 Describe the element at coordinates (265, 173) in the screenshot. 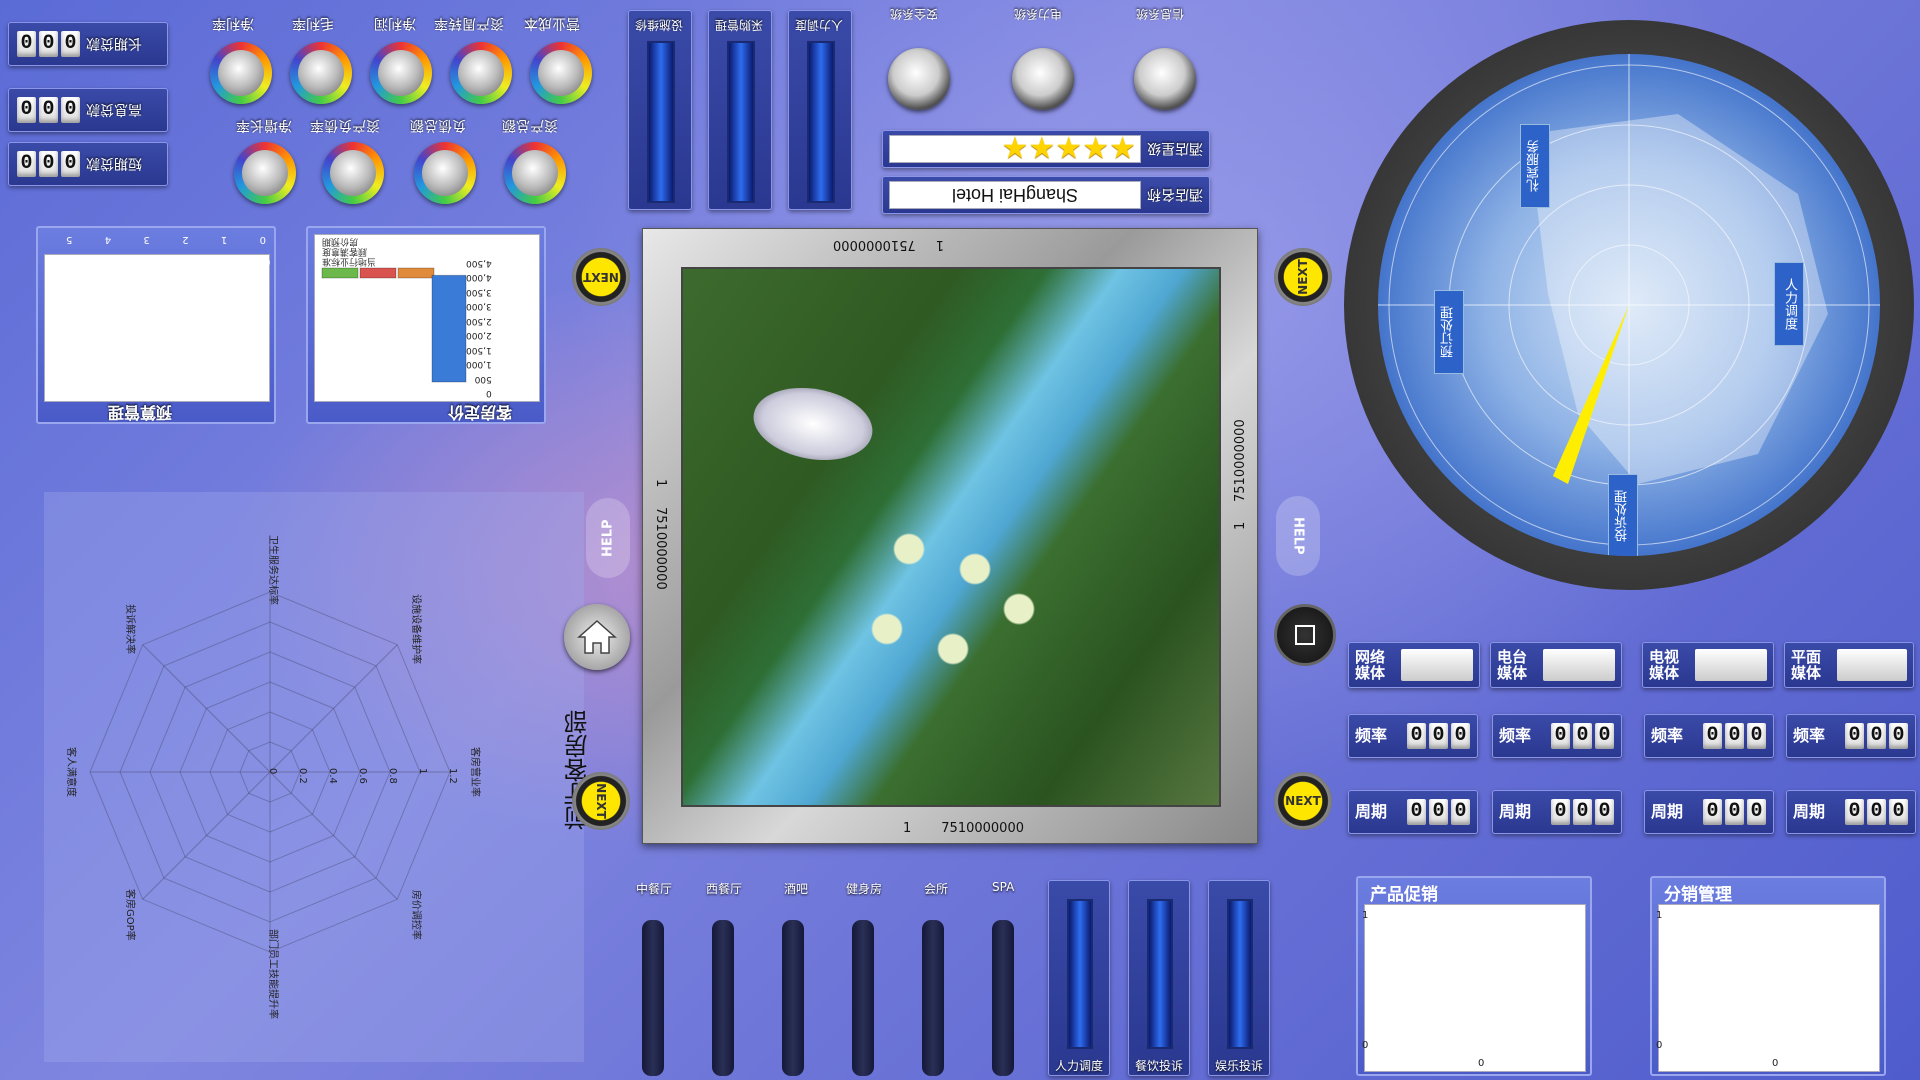

I see `net-growth-knob` at that location.